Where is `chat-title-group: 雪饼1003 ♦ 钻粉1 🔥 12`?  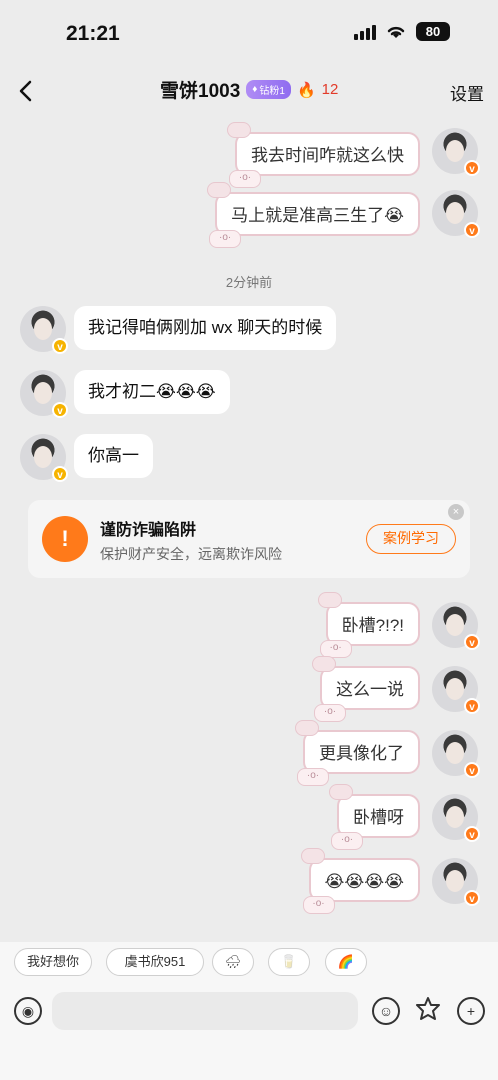 chat-title-group: 雪饼1003 ♦ 钻粉1 🔥 12 is located at coordinates (249, 89).